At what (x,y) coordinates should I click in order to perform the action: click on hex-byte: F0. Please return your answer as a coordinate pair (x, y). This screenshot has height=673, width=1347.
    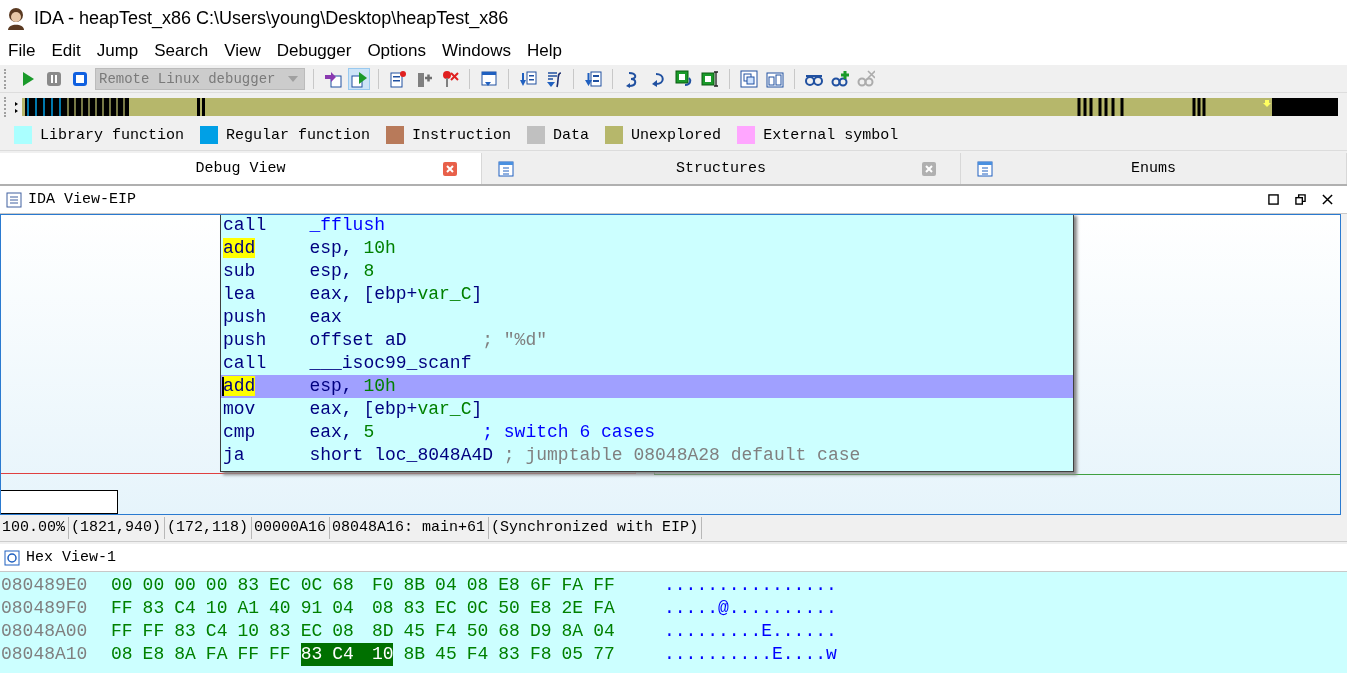
    Looking at the image, I should click on (382, 585).